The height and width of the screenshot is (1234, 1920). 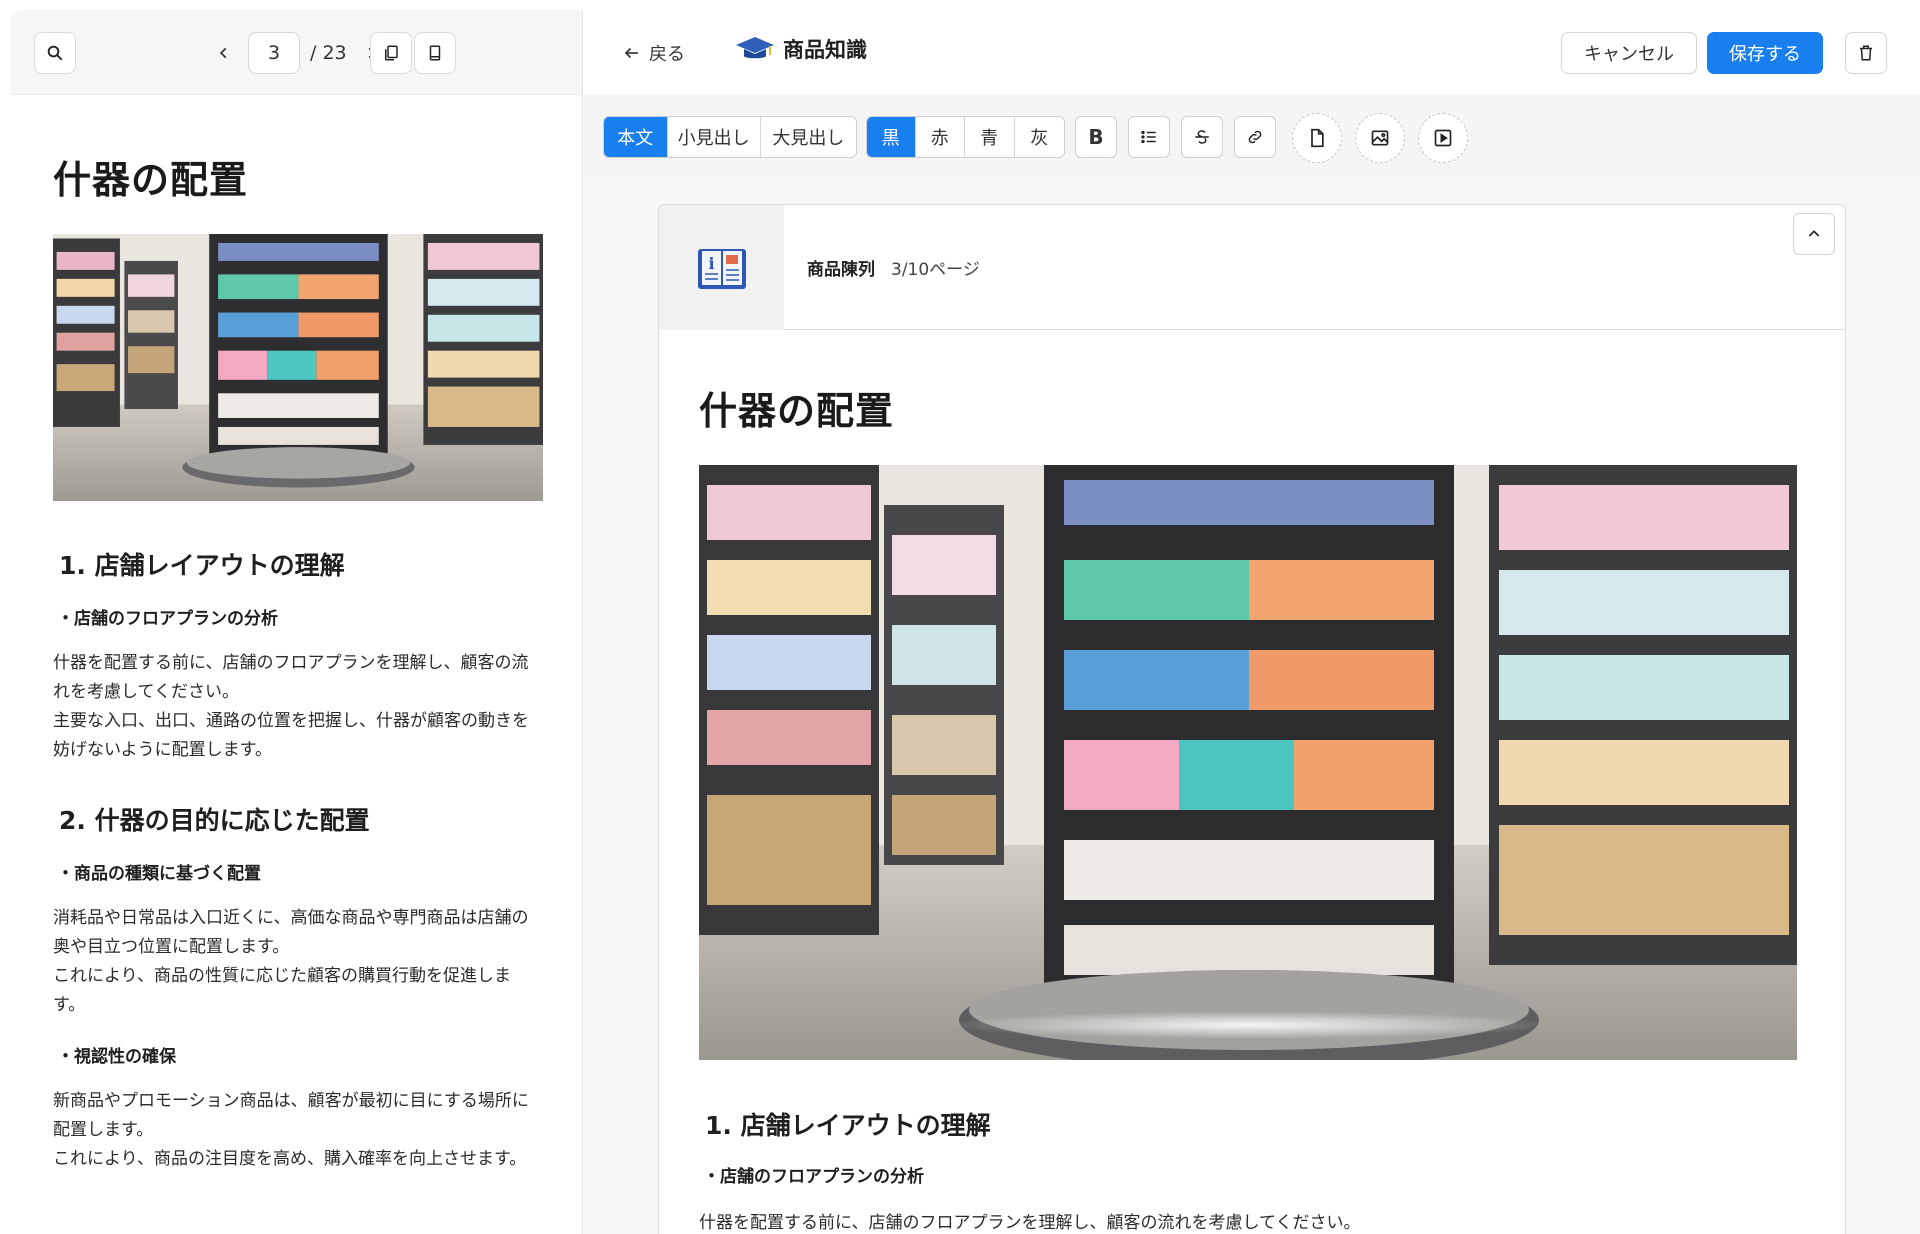 I want to click on preview-image, so click(x=298, y=367).